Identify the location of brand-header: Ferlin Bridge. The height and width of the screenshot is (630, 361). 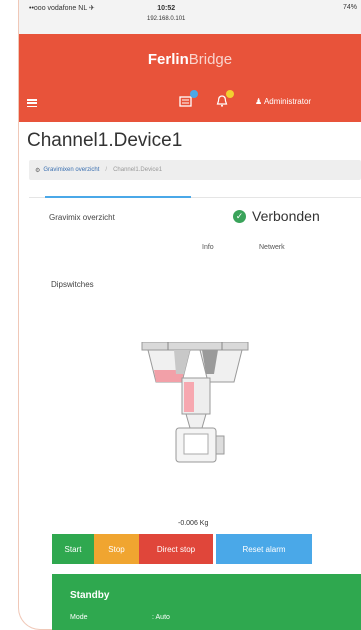
(190, 59).